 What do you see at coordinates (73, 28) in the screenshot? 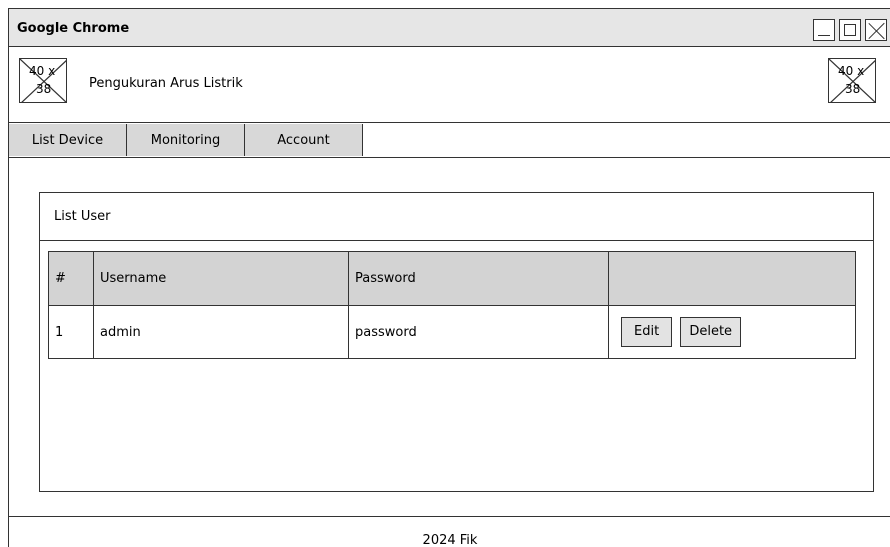
I see `window-title: Google Chrome` at bounding box center [73, 28].